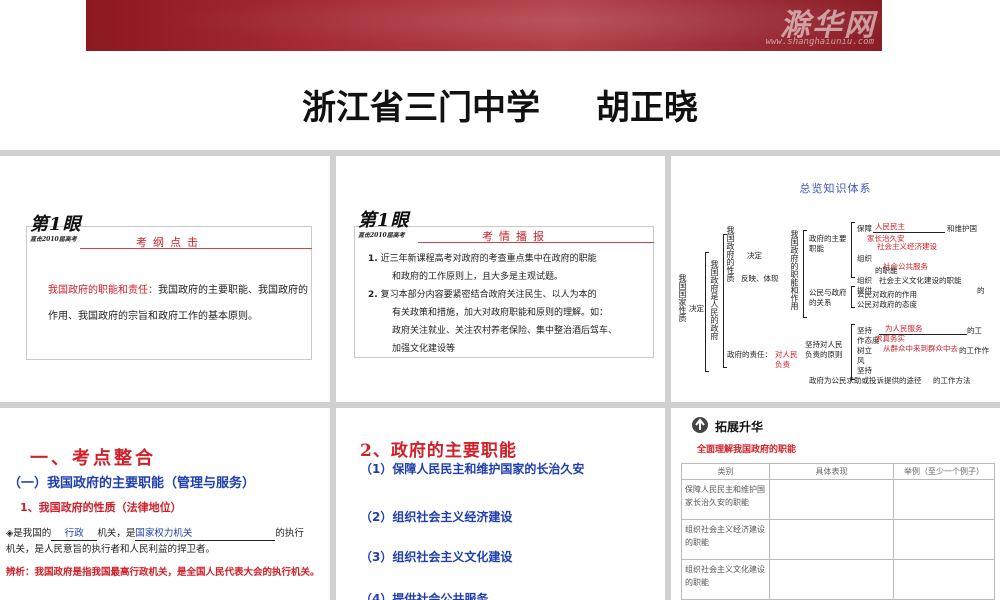  Describe the element at coordinates (421, 108) in the screenshot. I see `school-name: 浙江省三门中学` at that location.